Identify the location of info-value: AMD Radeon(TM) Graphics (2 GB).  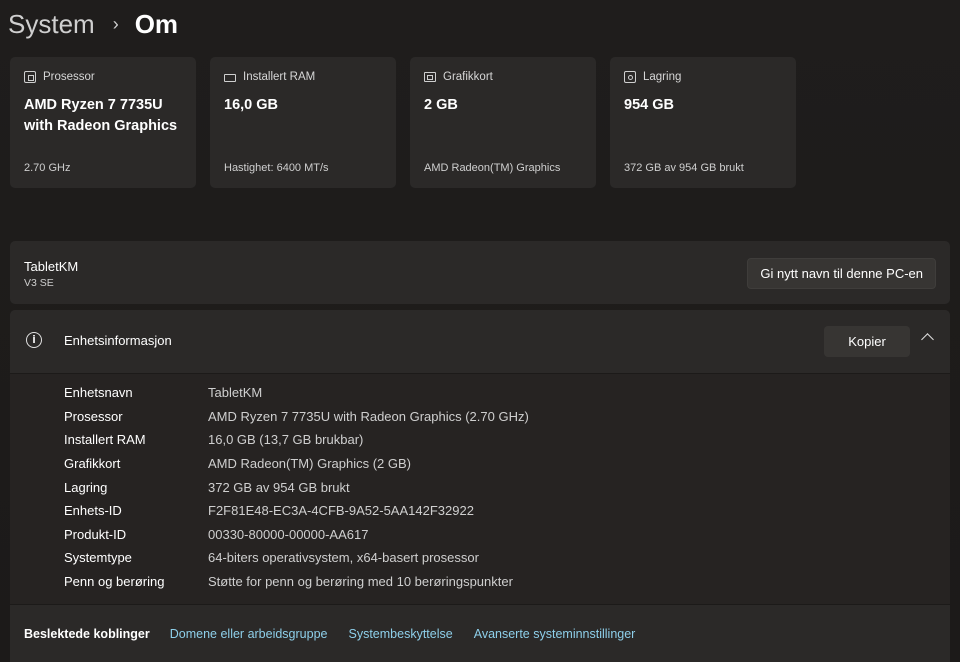
(309, 464).